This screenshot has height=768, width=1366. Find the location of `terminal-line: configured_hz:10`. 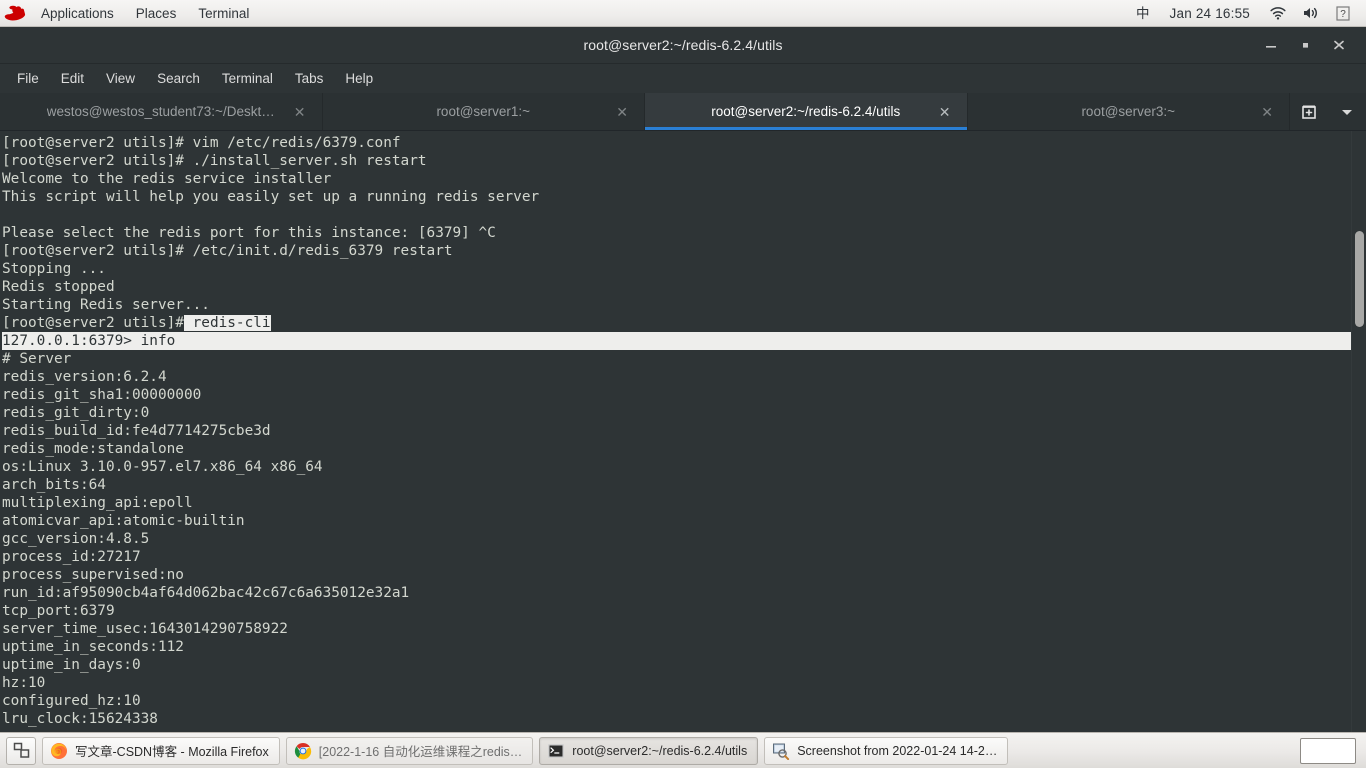

terminal-line: configured_hz:10 is located at coordinates (71, 701).